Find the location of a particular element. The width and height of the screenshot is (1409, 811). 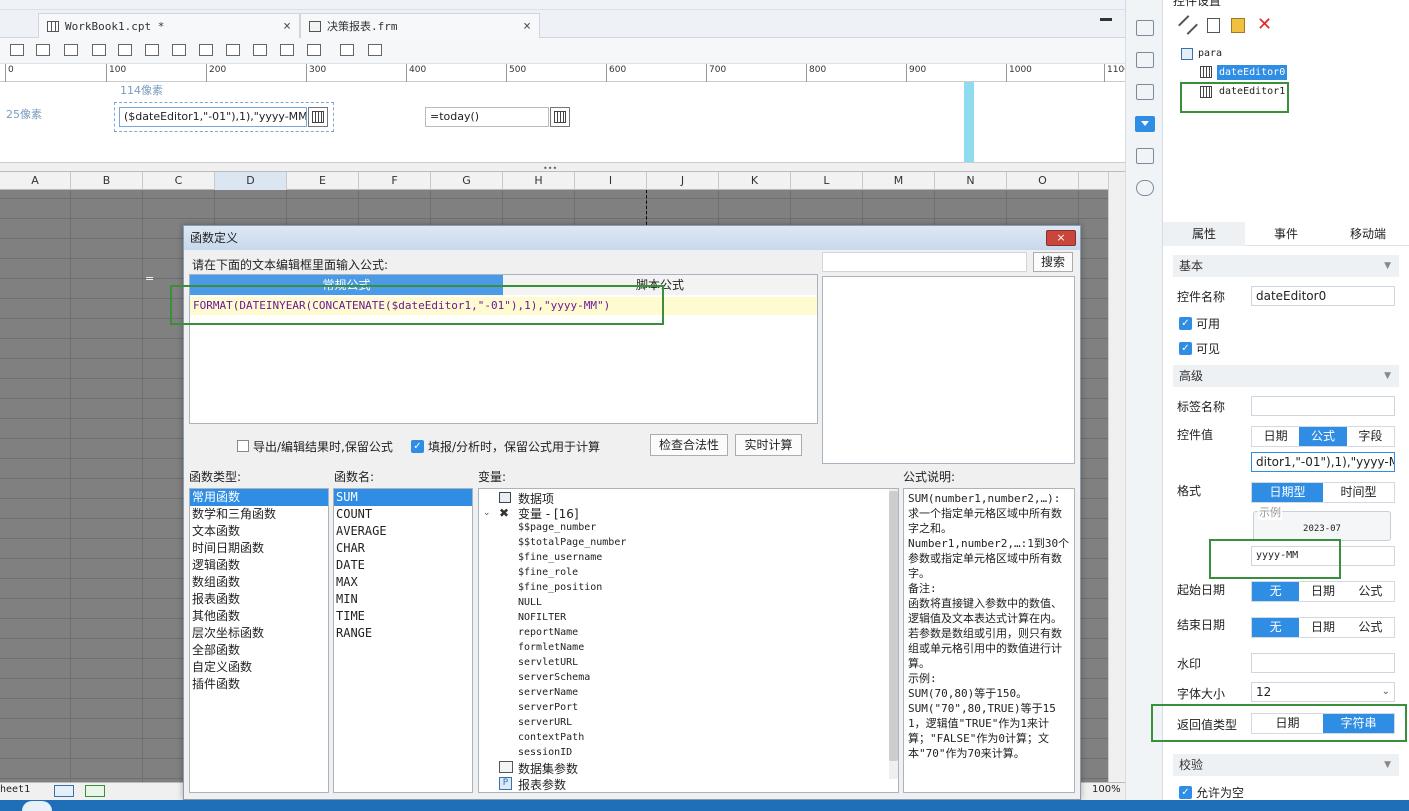

format-mode-time: 时间型 is located at coordinates (1358, 492).